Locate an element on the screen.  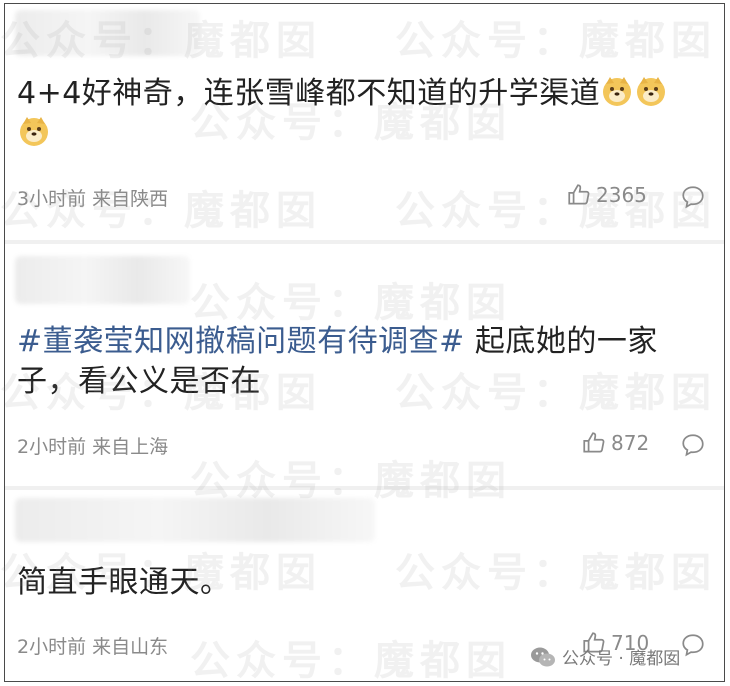
comment-meta: 3小时前 来自陕西 is located at coordinates (93, 199).